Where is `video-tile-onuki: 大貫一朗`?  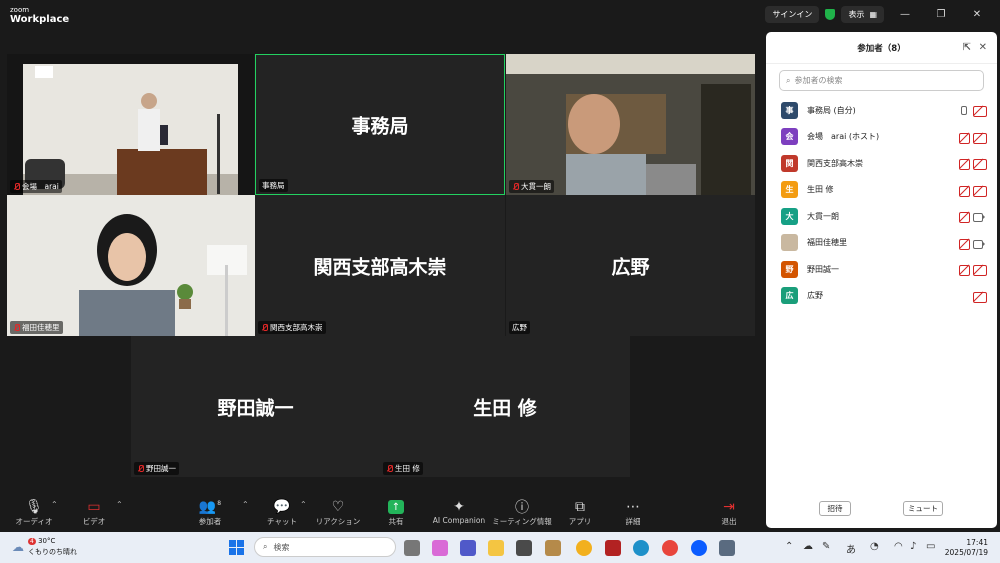 video-tile-onuki: 大貫一朗 is located at coordinates (630, 124).